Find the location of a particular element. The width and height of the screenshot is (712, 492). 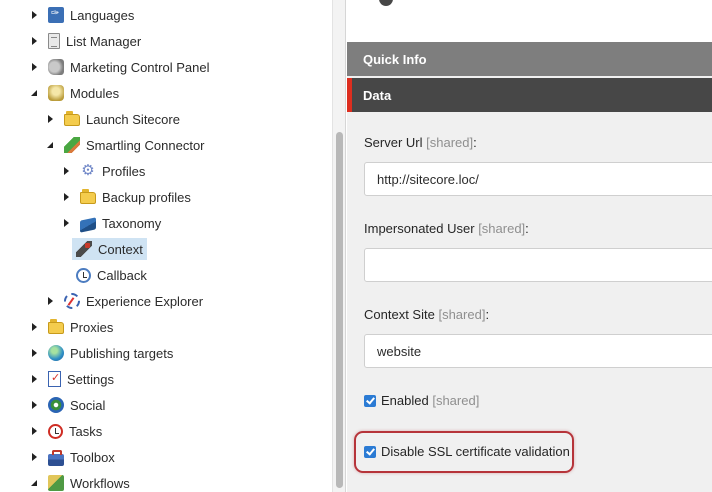

tree-item-label: Settings is located at coordinates (90, 379).